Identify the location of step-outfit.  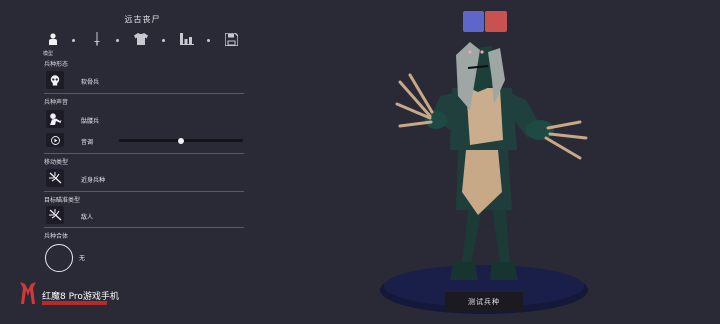
(141, 39).